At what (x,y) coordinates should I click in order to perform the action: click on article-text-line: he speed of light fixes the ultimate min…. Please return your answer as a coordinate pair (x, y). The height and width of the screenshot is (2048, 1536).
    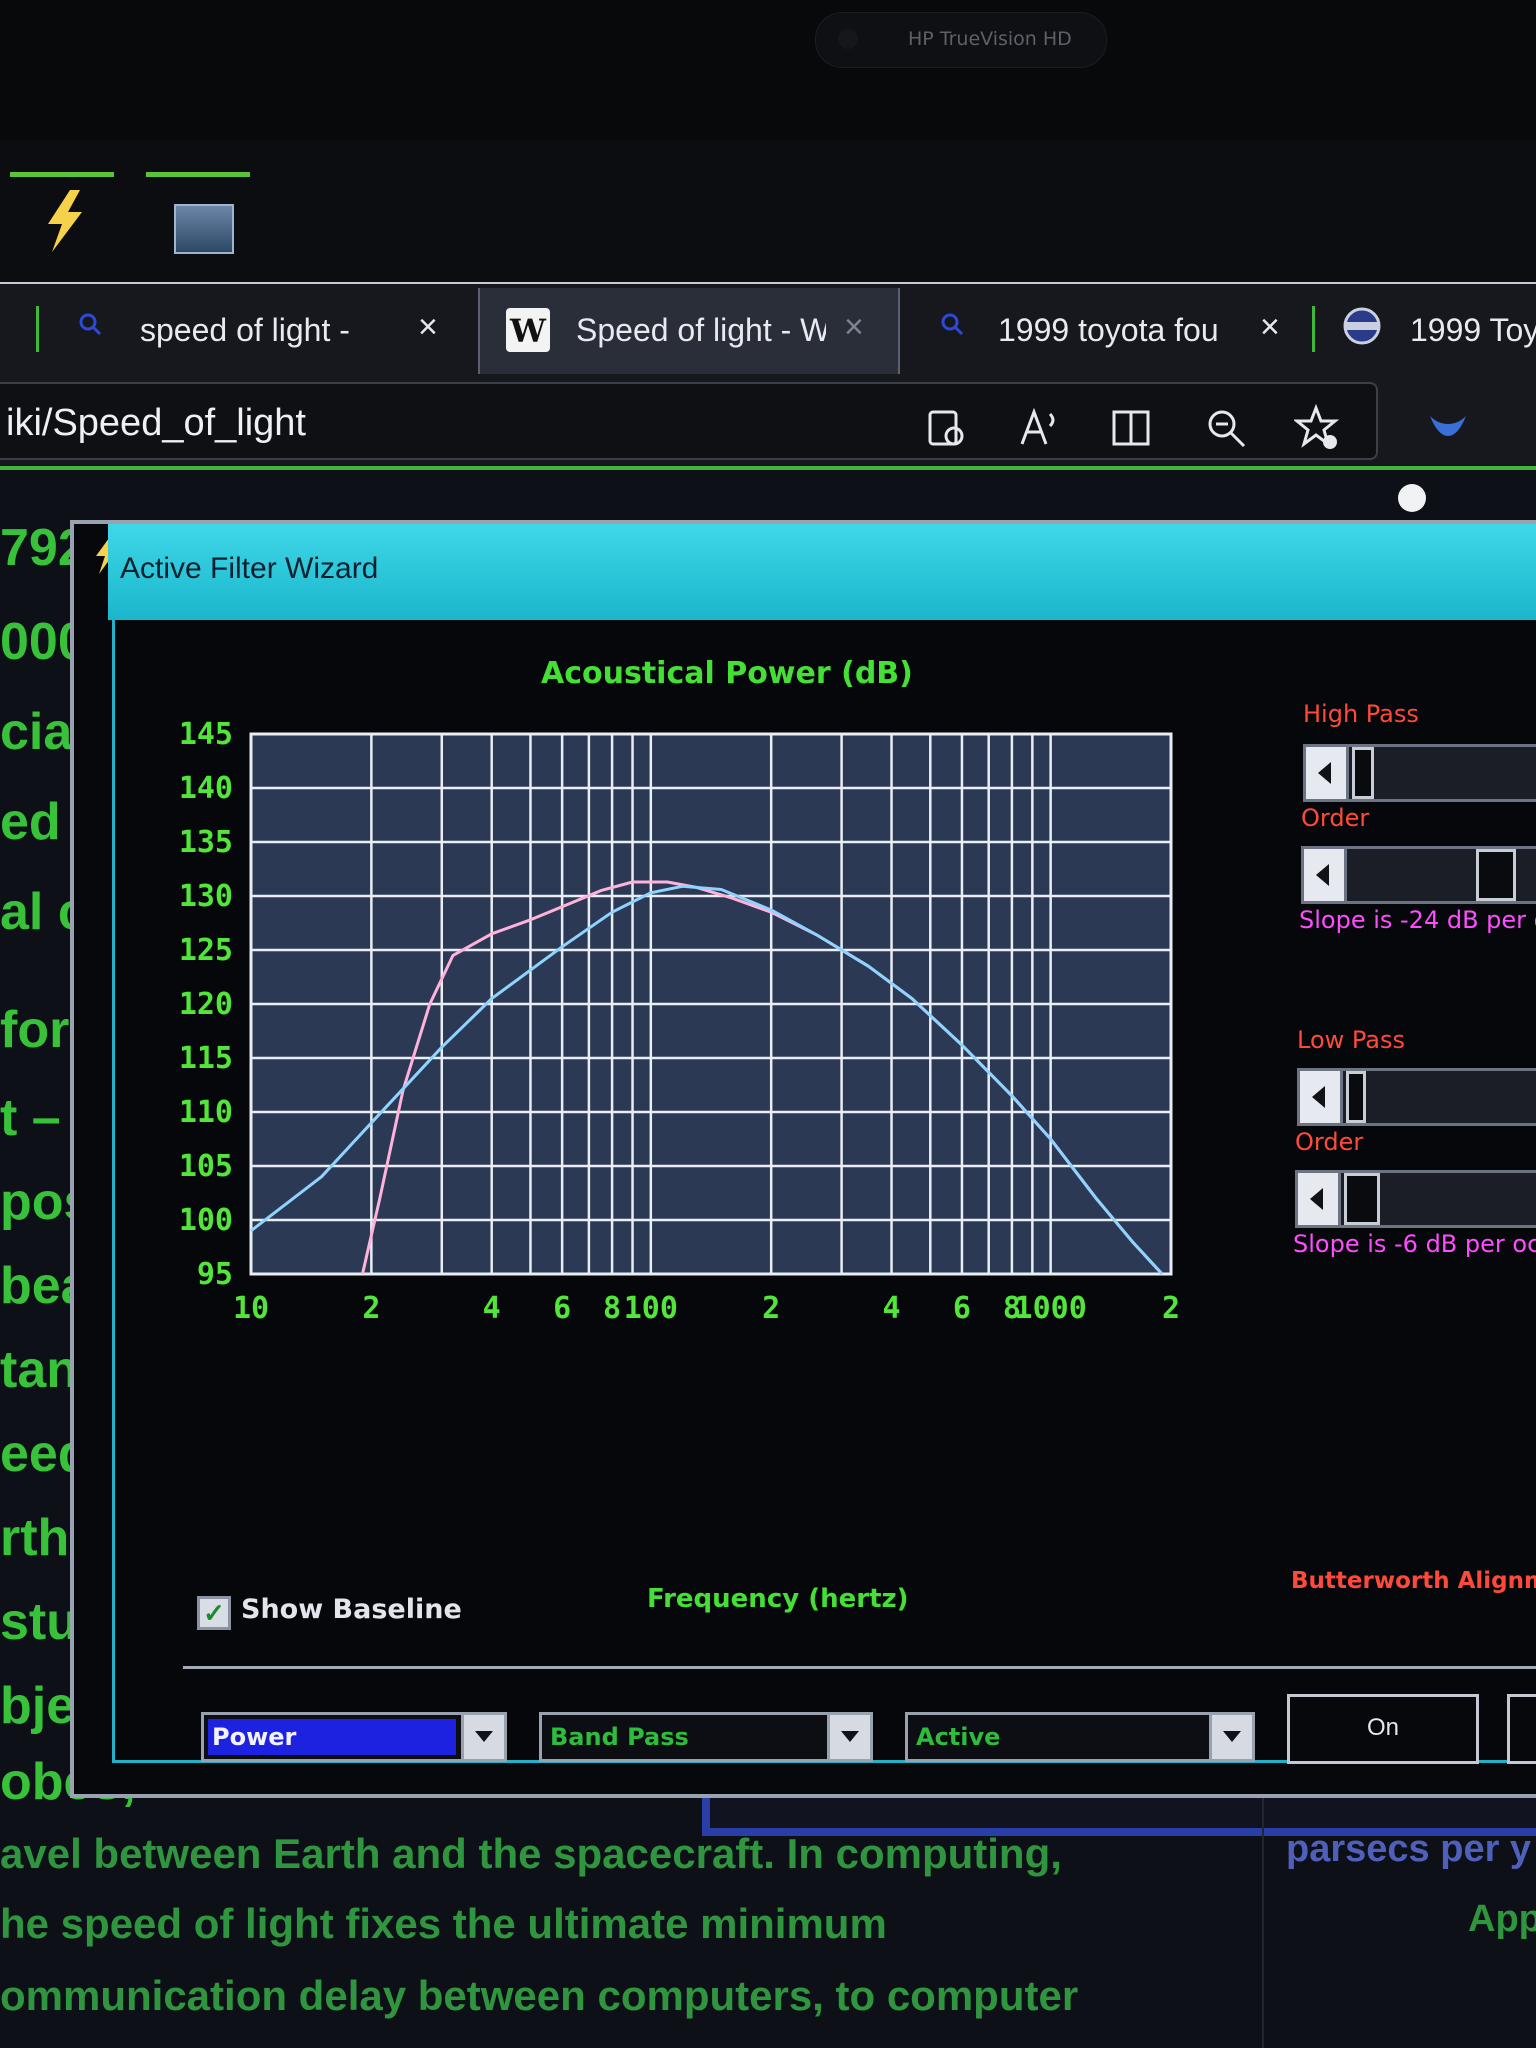
    Looking at the image, I should click on (443, 1923).